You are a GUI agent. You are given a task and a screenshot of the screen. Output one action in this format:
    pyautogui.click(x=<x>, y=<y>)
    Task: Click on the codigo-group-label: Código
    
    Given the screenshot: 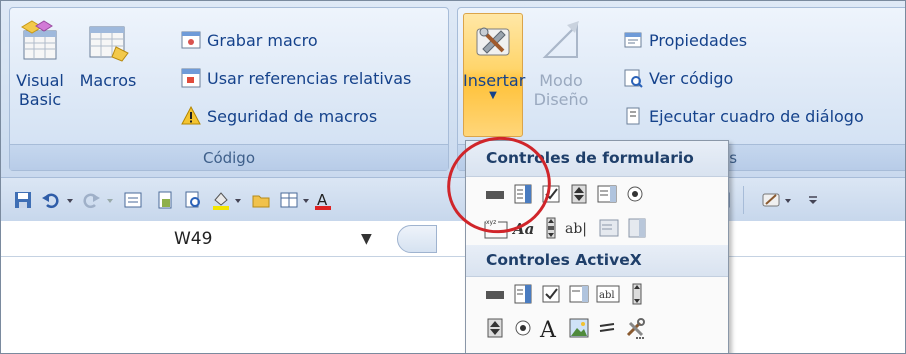 What is the action you would take?
    pyautogui.click(x=229, y=157)
    